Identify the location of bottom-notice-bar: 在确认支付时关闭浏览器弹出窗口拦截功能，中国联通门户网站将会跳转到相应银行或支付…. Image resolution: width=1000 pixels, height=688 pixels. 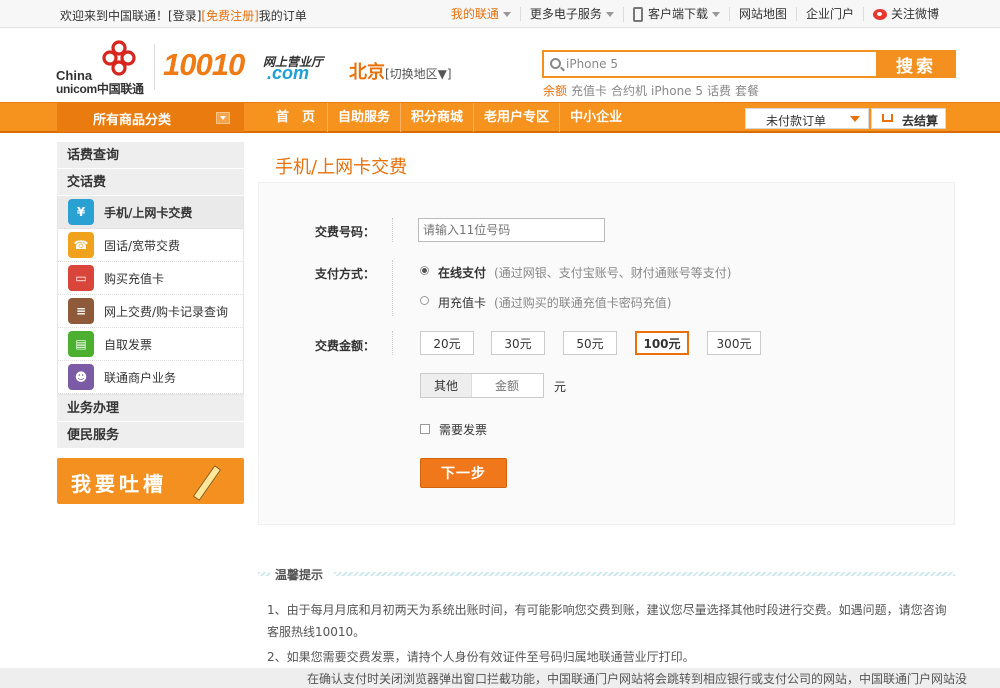
(500, 678).